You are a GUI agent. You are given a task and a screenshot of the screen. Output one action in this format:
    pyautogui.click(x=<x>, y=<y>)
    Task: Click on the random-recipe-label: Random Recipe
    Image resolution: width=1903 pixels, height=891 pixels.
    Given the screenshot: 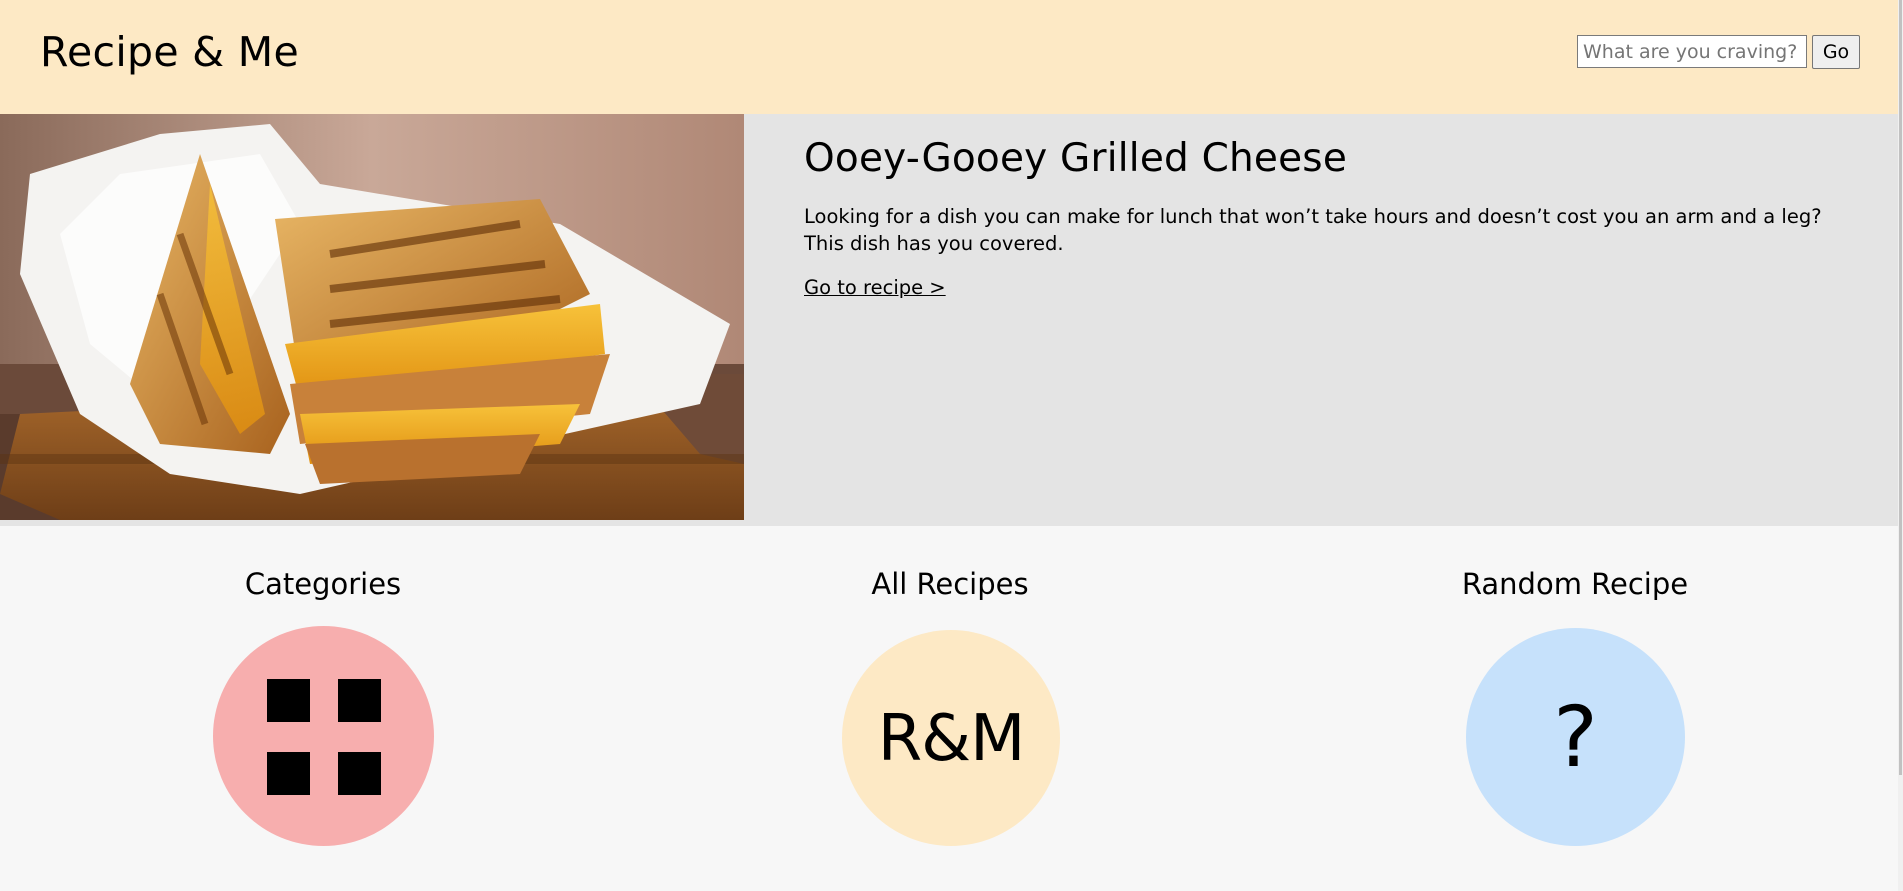 What is the action you would take?
    pyautogui.click(x=1575, y=584)
    